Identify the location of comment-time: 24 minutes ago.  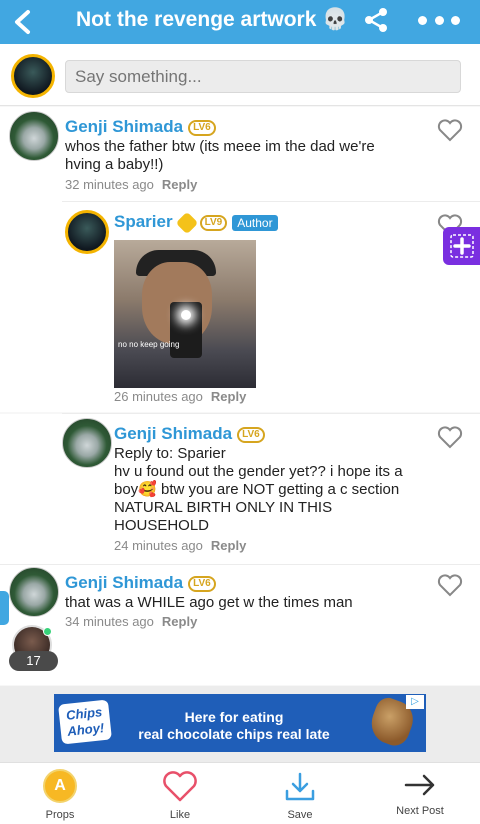
(158, 545).